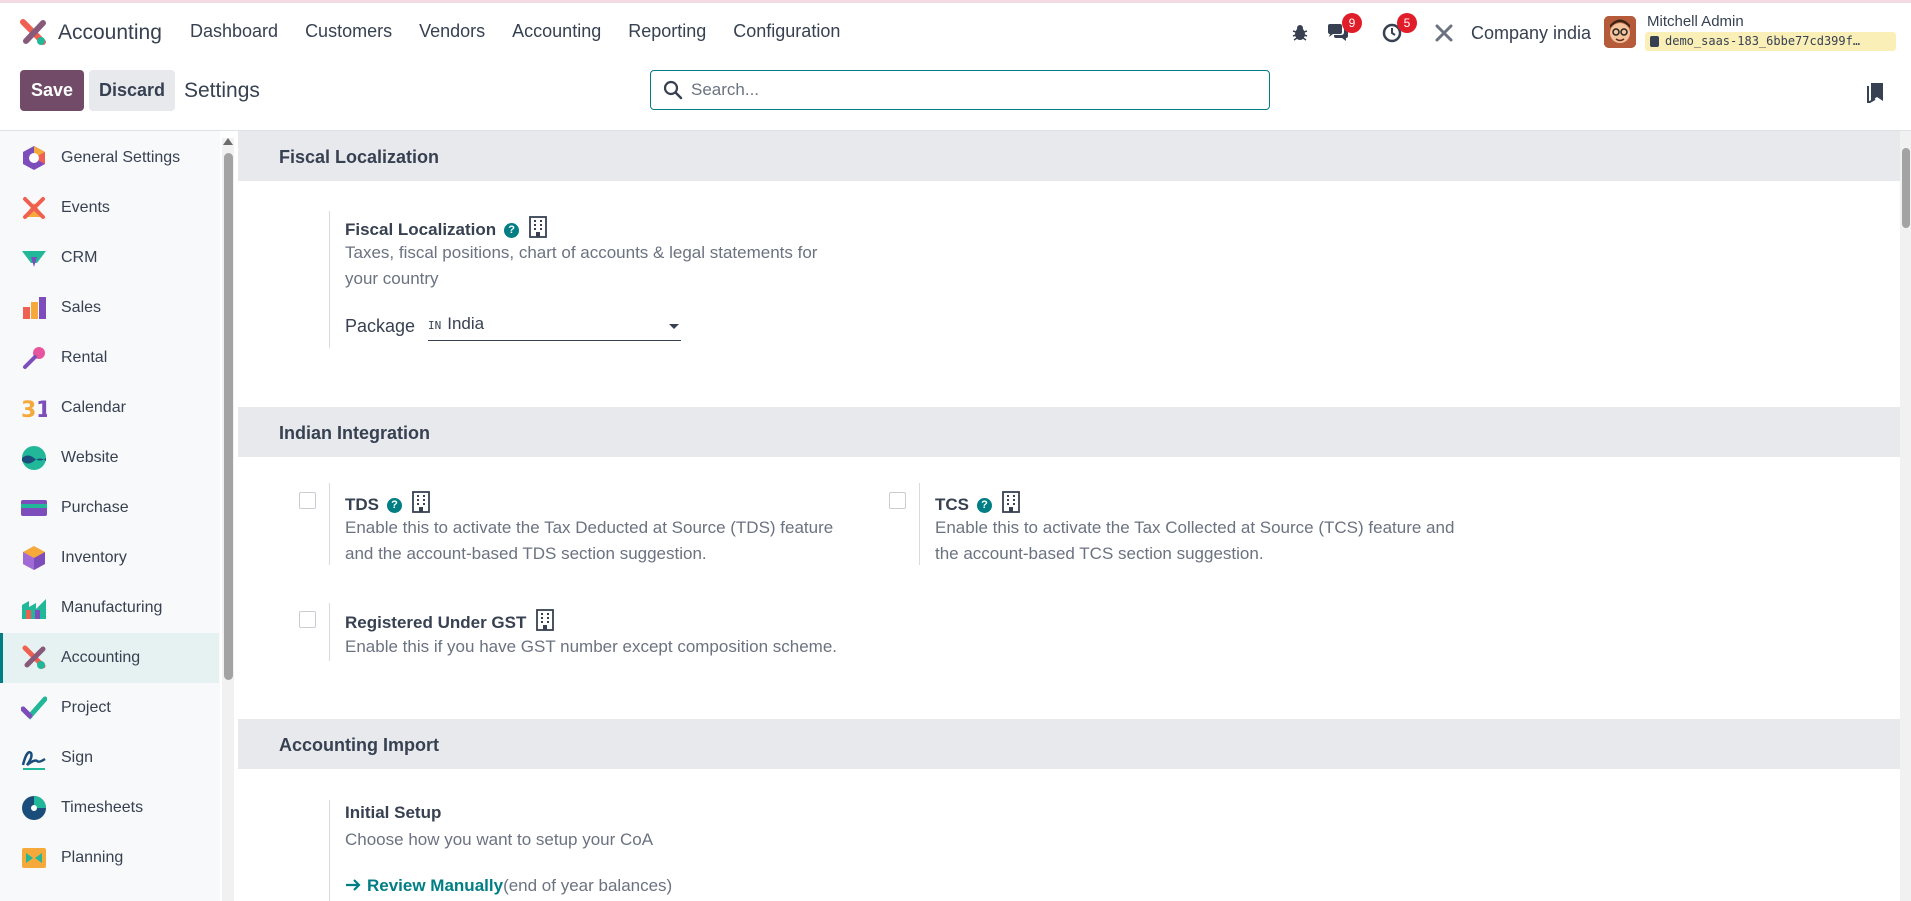 Image resolution: width=1911 pixels, height=901 pixels. Describe the element at coordinates (667, 31) in the screenshot. I see `menu-reporting: Reporting` at that location.